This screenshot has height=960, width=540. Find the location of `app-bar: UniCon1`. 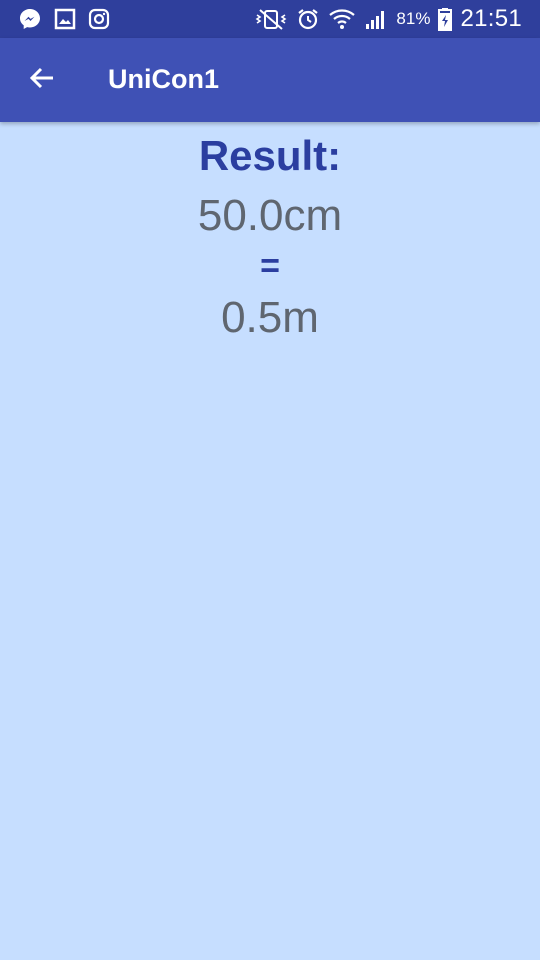

app-bar: UniCon1 is located at coordinates (270, 80).